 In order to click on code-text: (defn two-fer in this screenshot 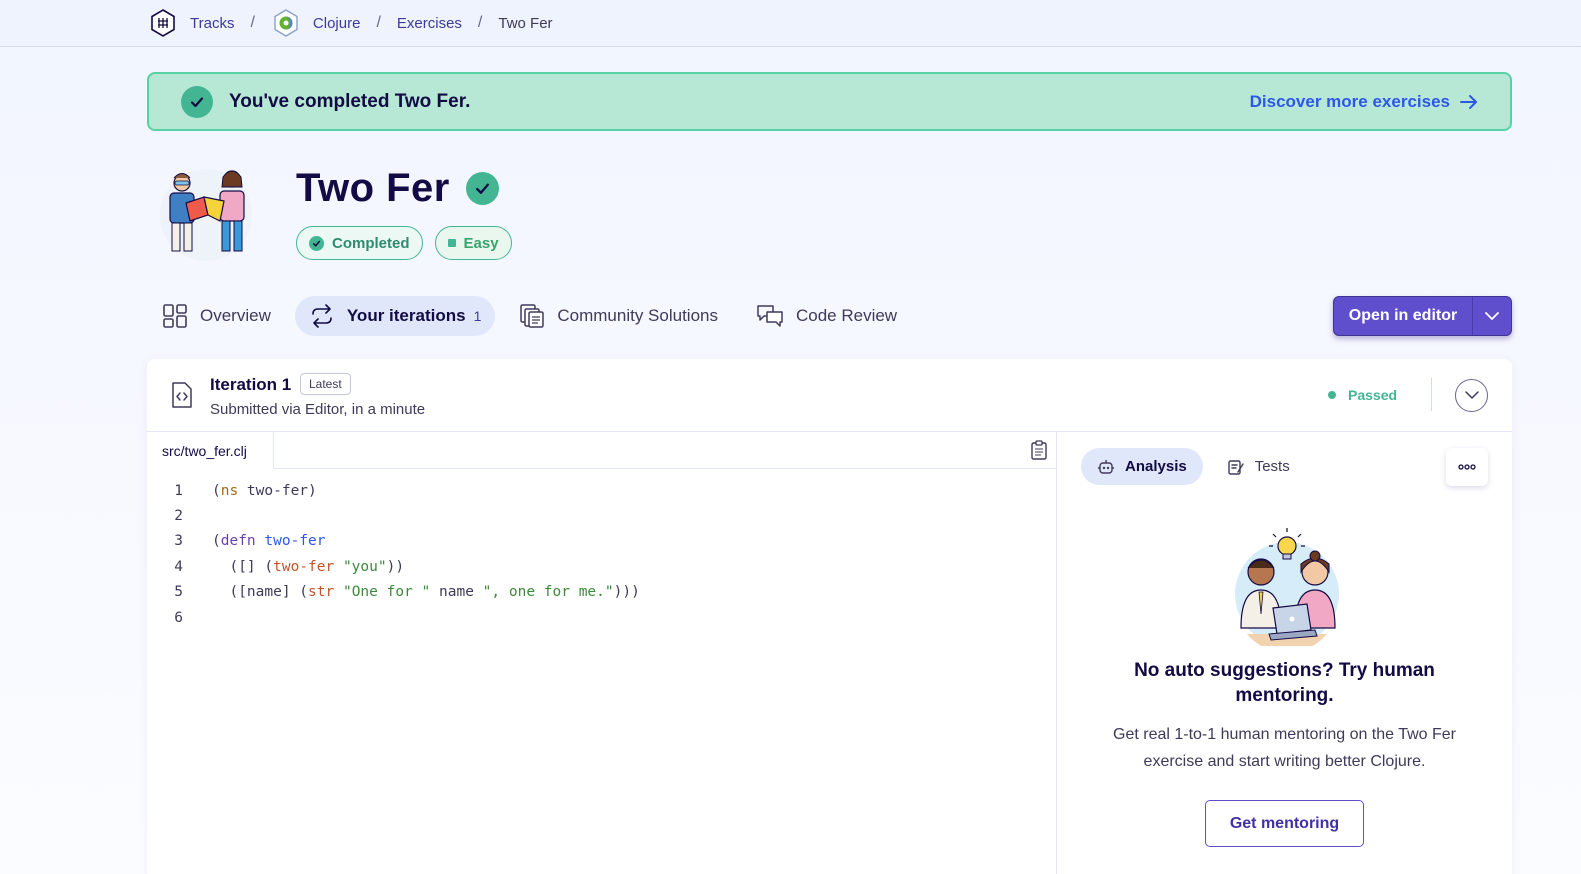, I will do `click(269, 541)`.